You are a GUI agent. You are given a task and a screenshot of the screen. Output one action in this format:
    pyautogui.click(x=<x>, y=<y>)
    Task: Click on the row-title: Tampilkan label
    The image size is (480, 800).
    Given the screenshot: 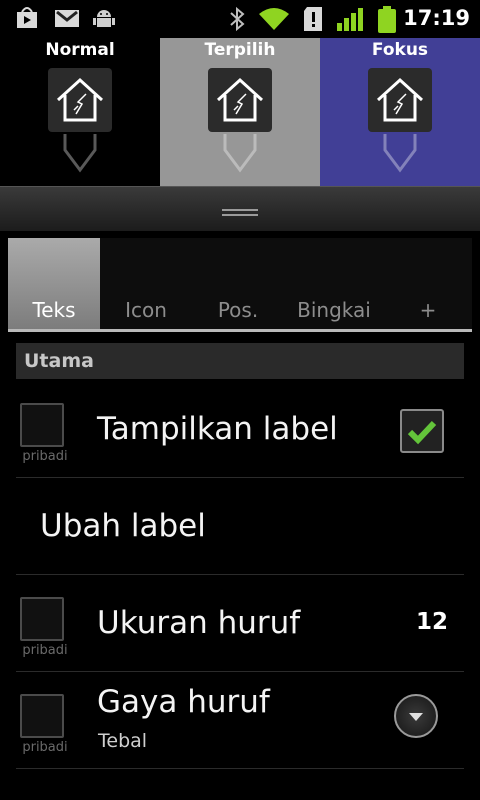 What is the action you would take?
    pyautogui.click(x=217, y=429)
    